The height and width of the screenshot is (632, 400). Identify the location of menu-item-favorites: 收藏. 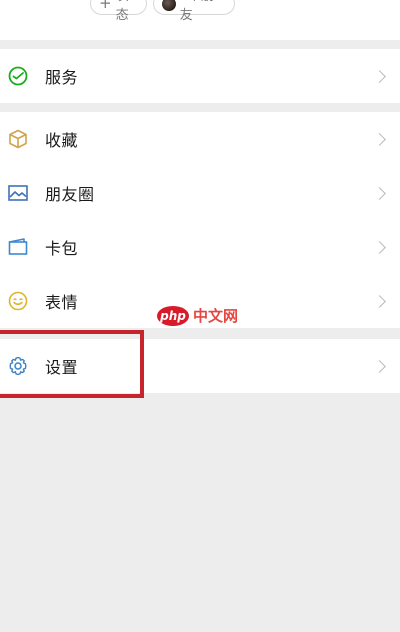
(200, 139).